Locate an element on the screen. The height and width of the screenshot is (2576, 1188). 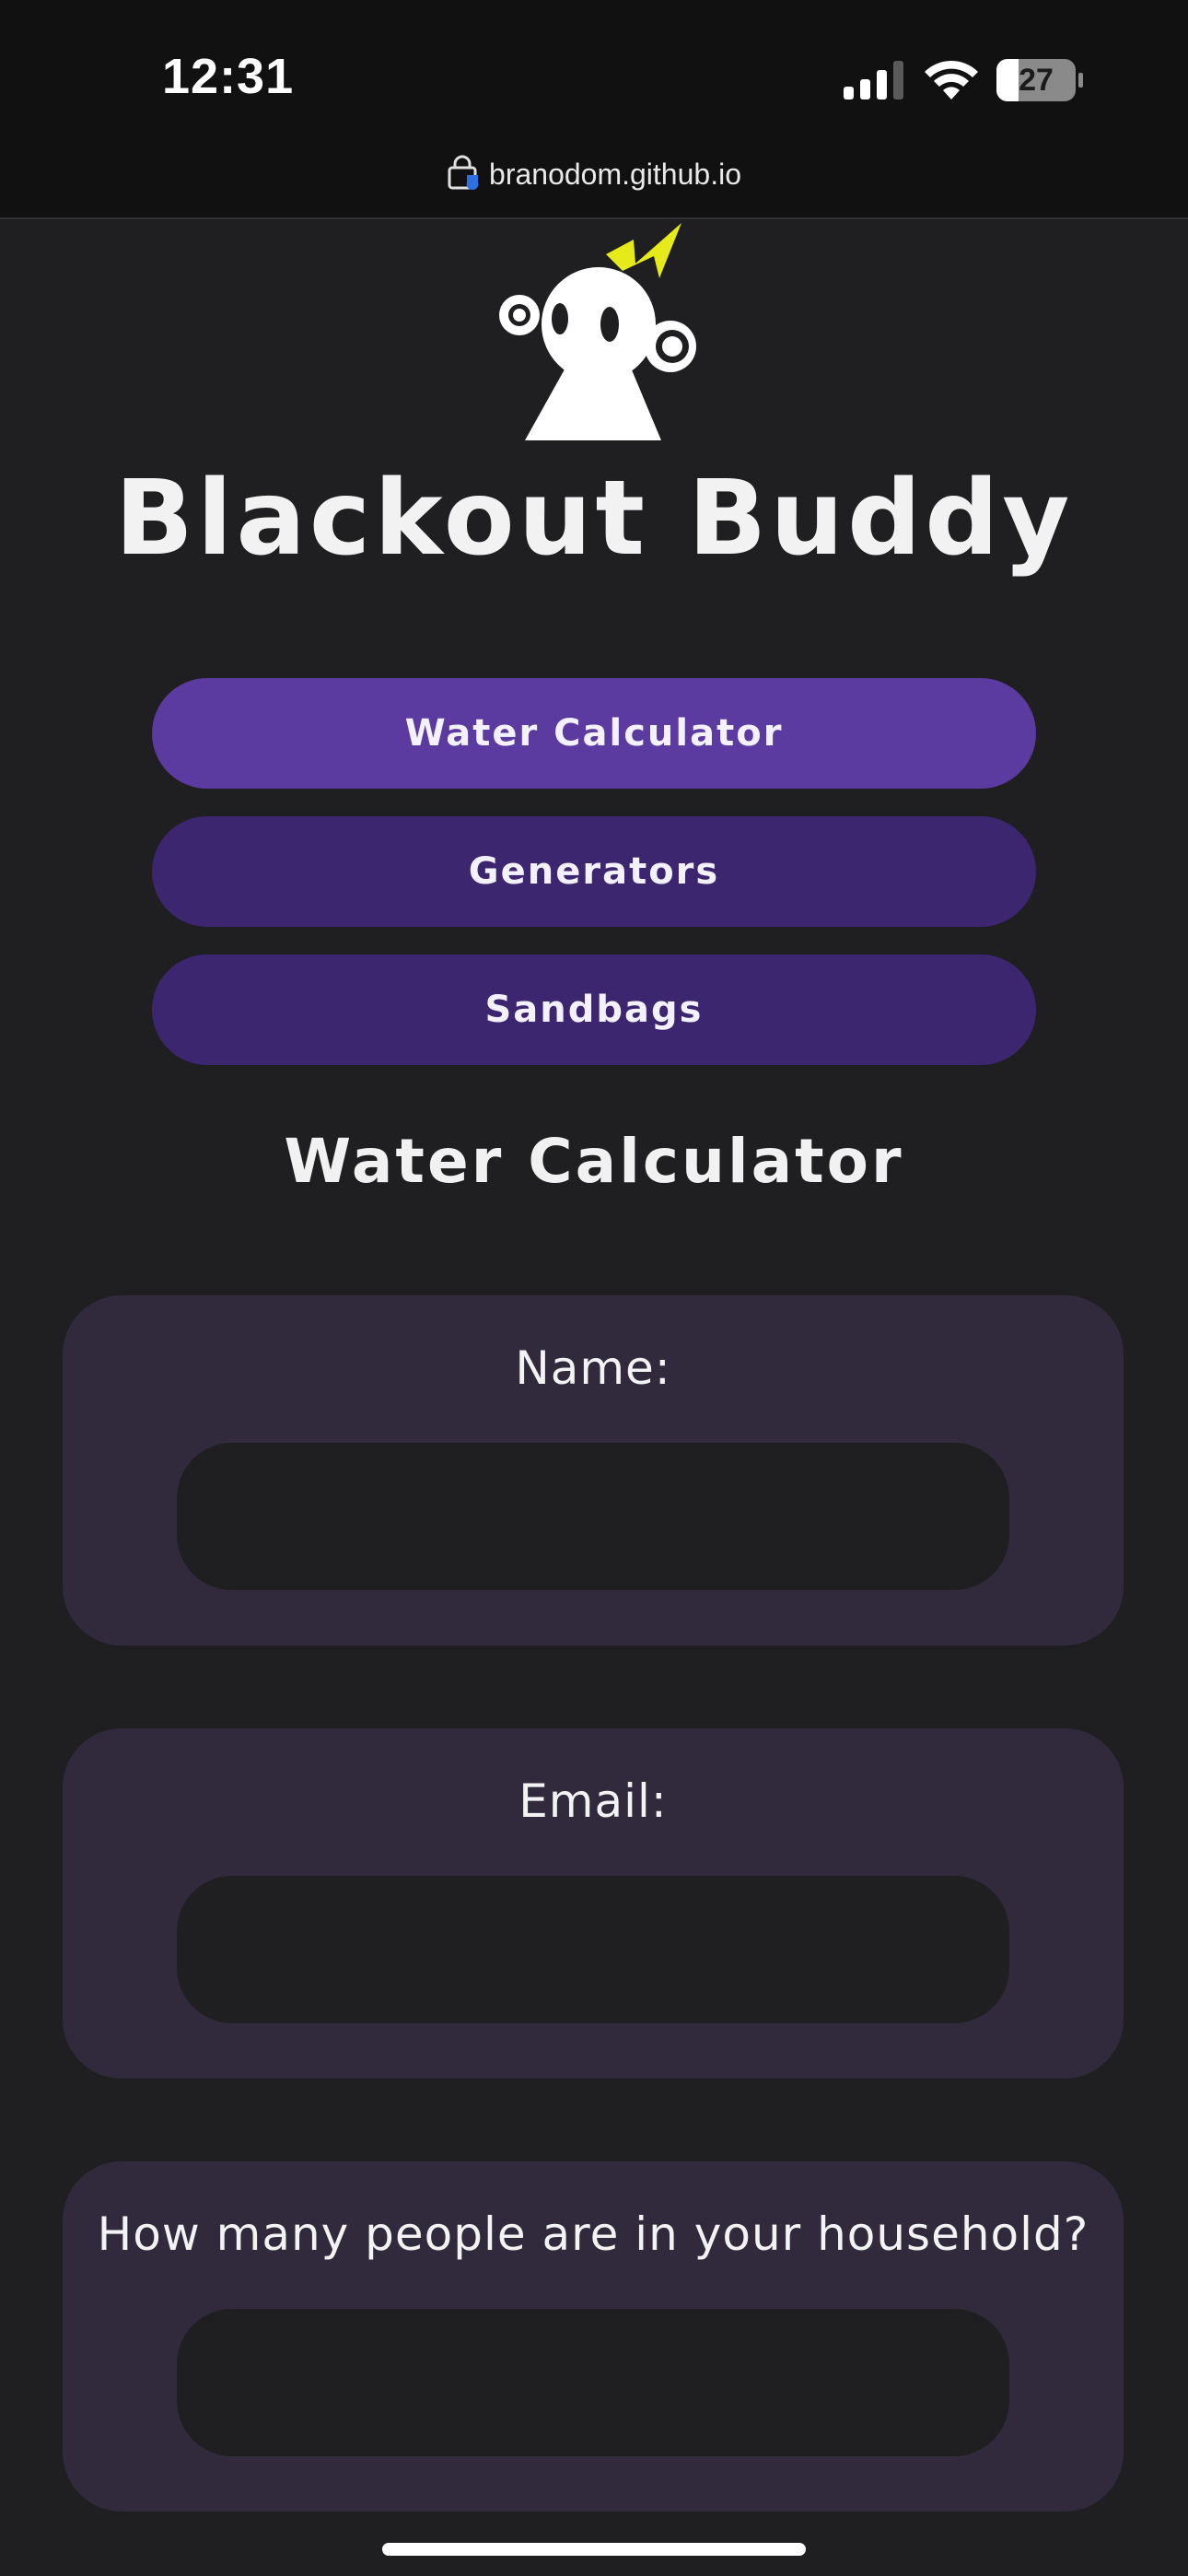
status-bar: 12:31 27 branodom.github.io is located at coordinates (594, 109).